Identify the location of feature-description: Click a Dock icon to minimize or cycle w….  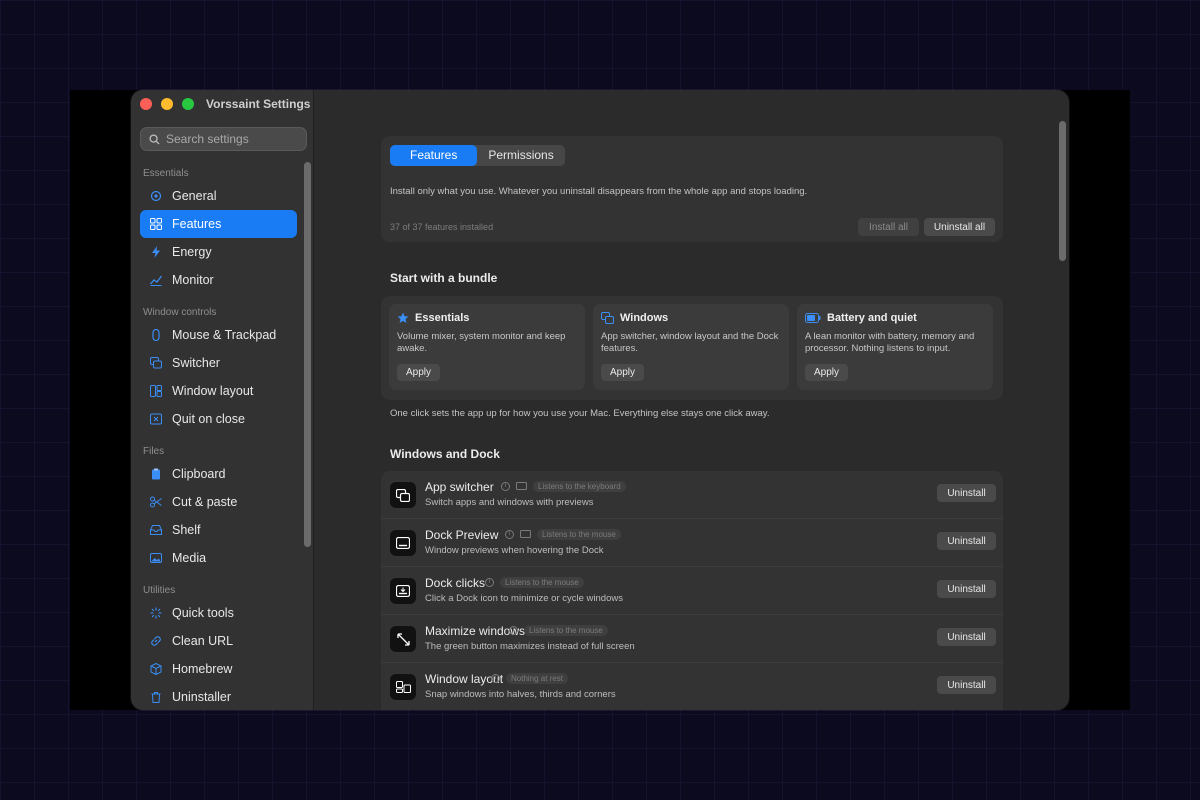
(524, 598).